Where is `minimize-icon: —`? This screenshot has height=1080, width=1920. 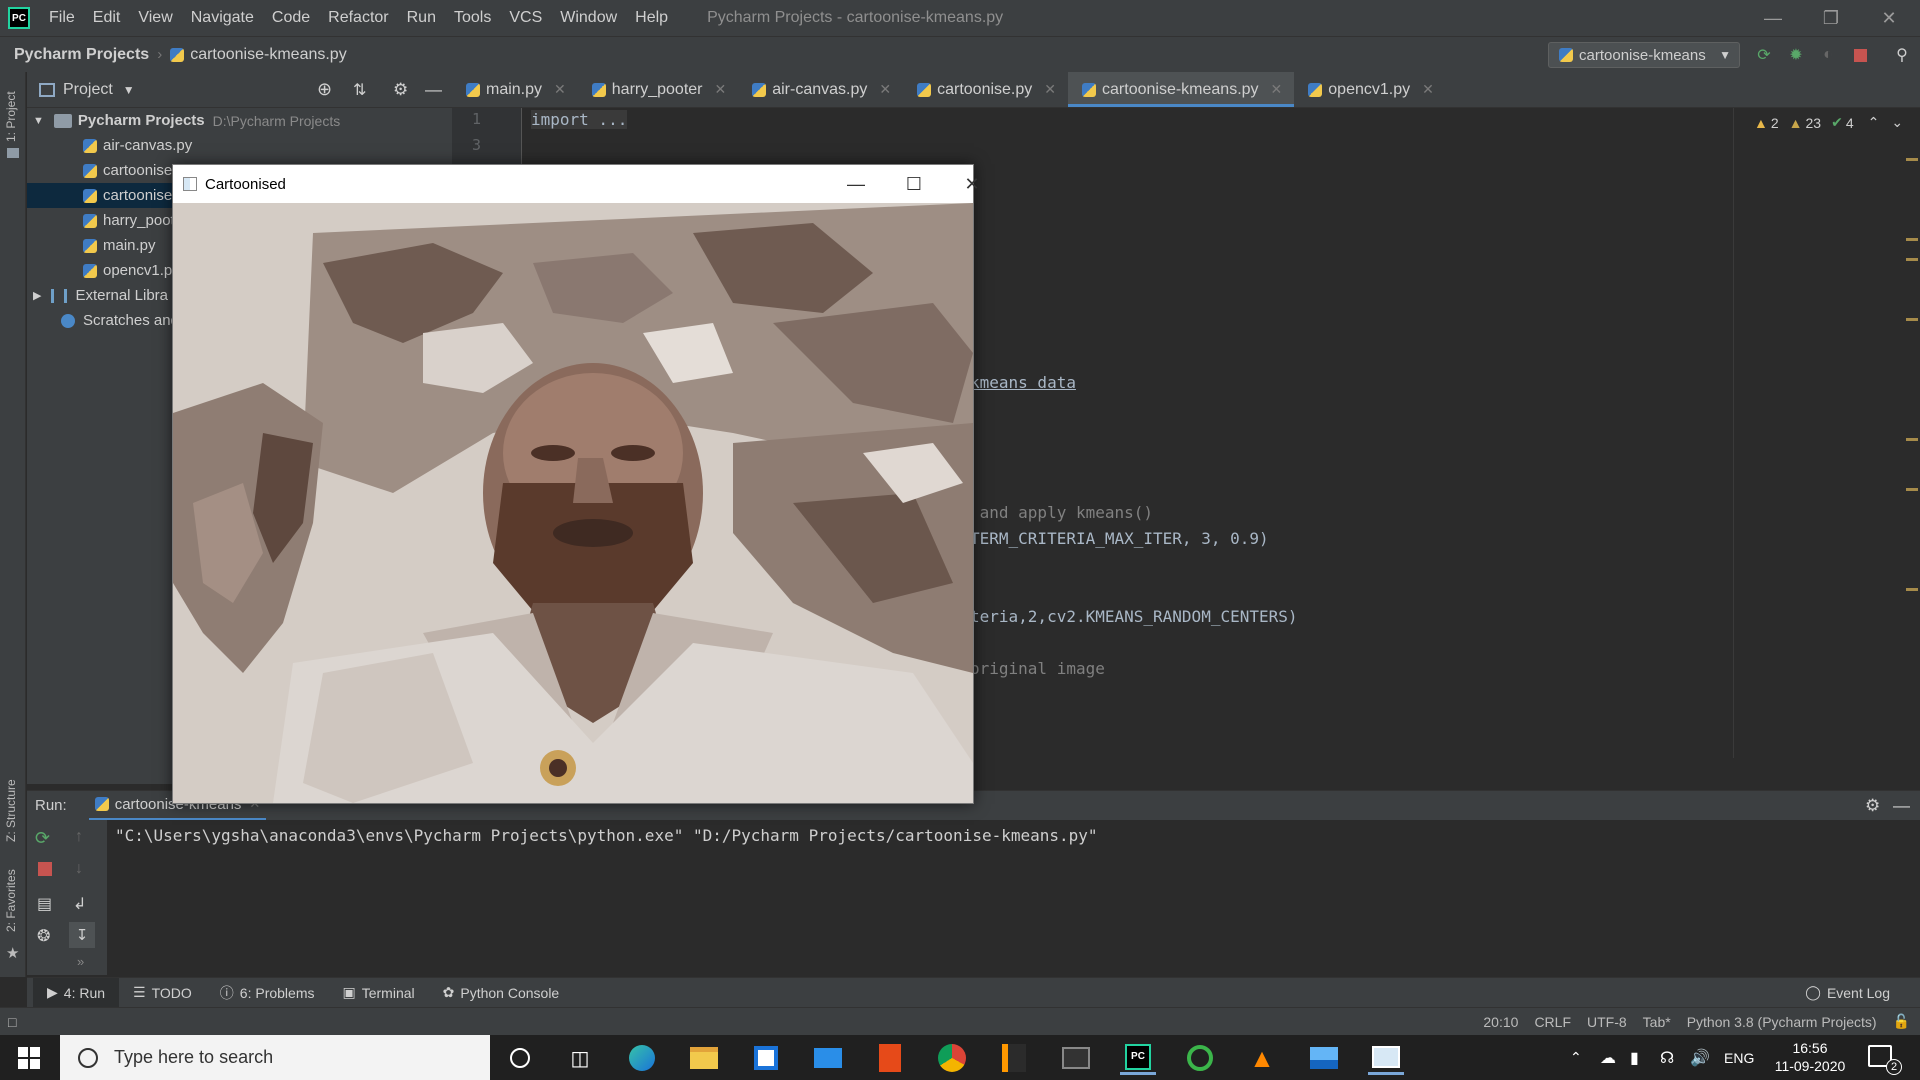 minimize-icon: — is located at coordinates (1773, 18).